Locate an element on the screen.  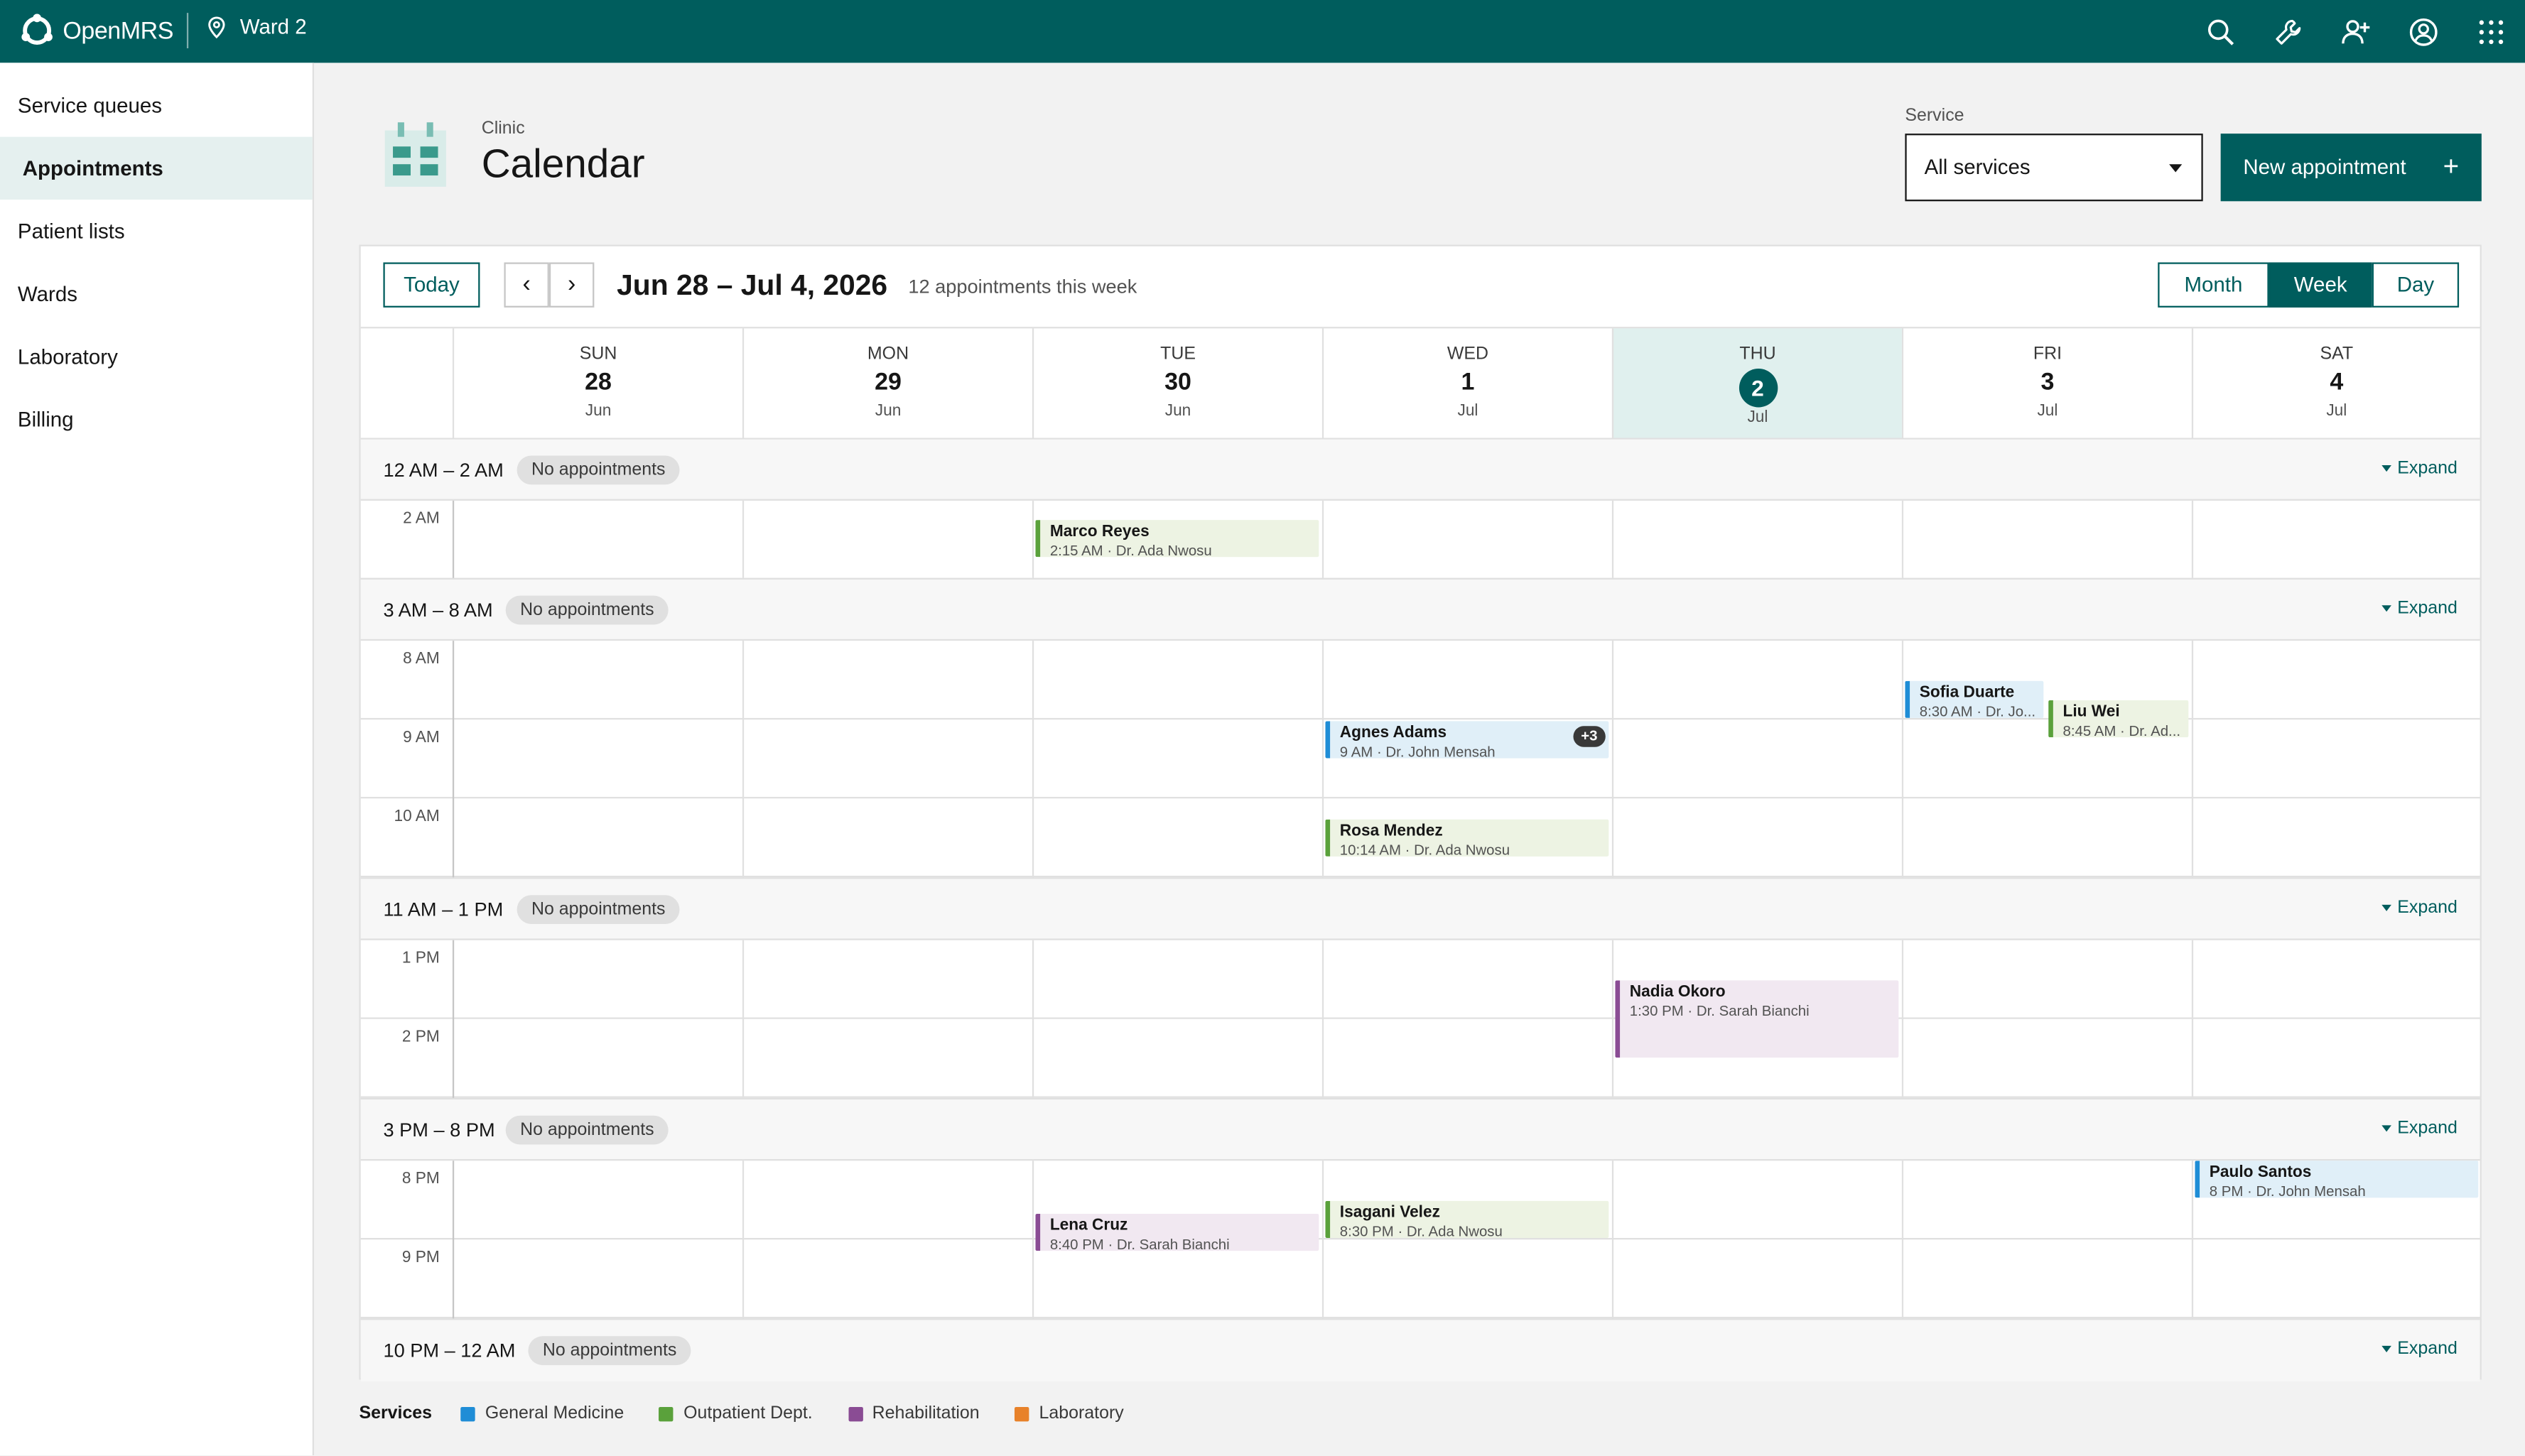
day-header-wed: WED 1 Jul is located at coordinates (1466, 383).